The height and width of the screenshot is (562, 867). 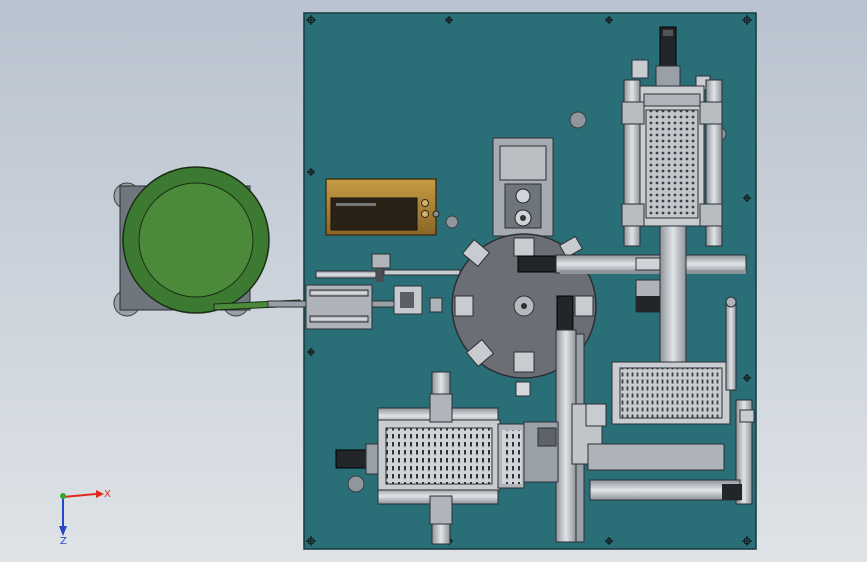 What do you see at coordinates (382, 207) in the screenshot?
I see `control-box` at bounding box center [382, 207].